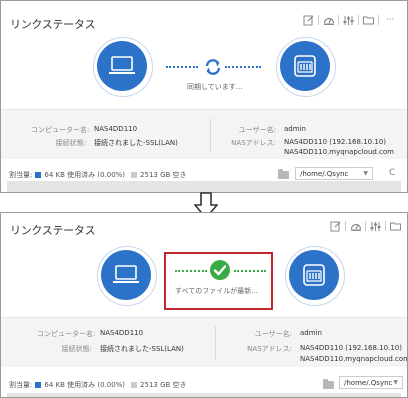 Image resolution: width=408 pixels, height=398 pixels. I want to click on toolbar, so click(365, 226).